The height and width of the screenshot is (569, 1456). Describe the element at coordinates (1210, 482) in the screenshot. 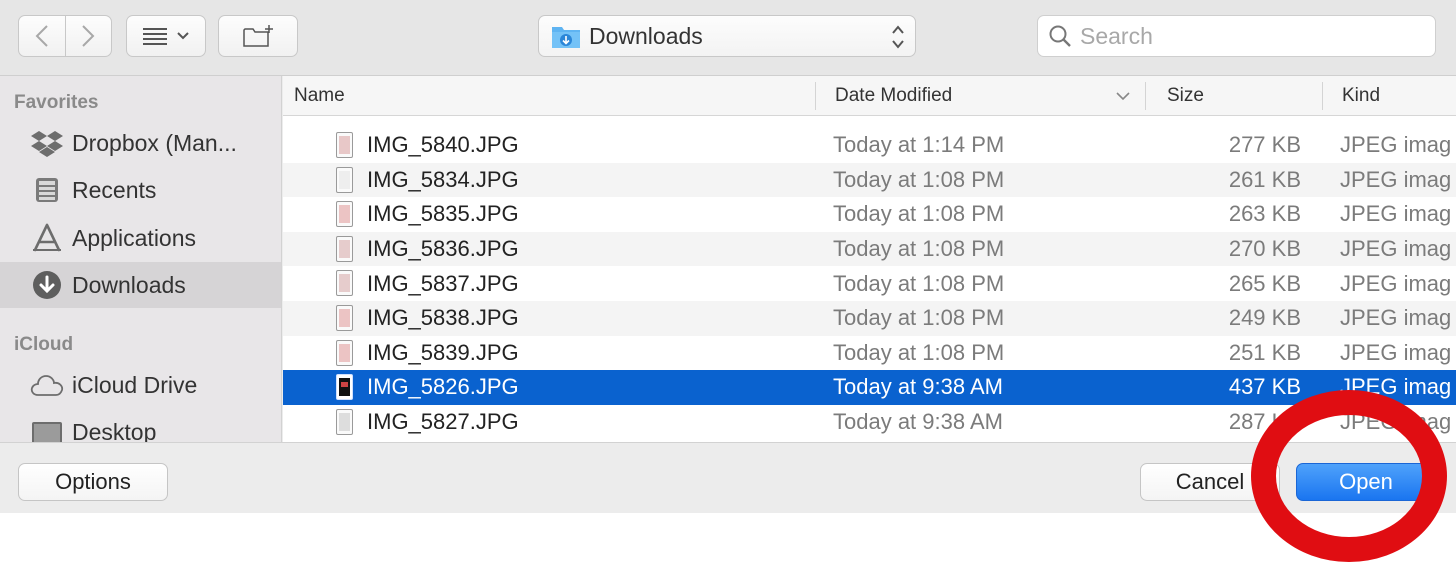

I see `cancel-button: Cancel` at that location.